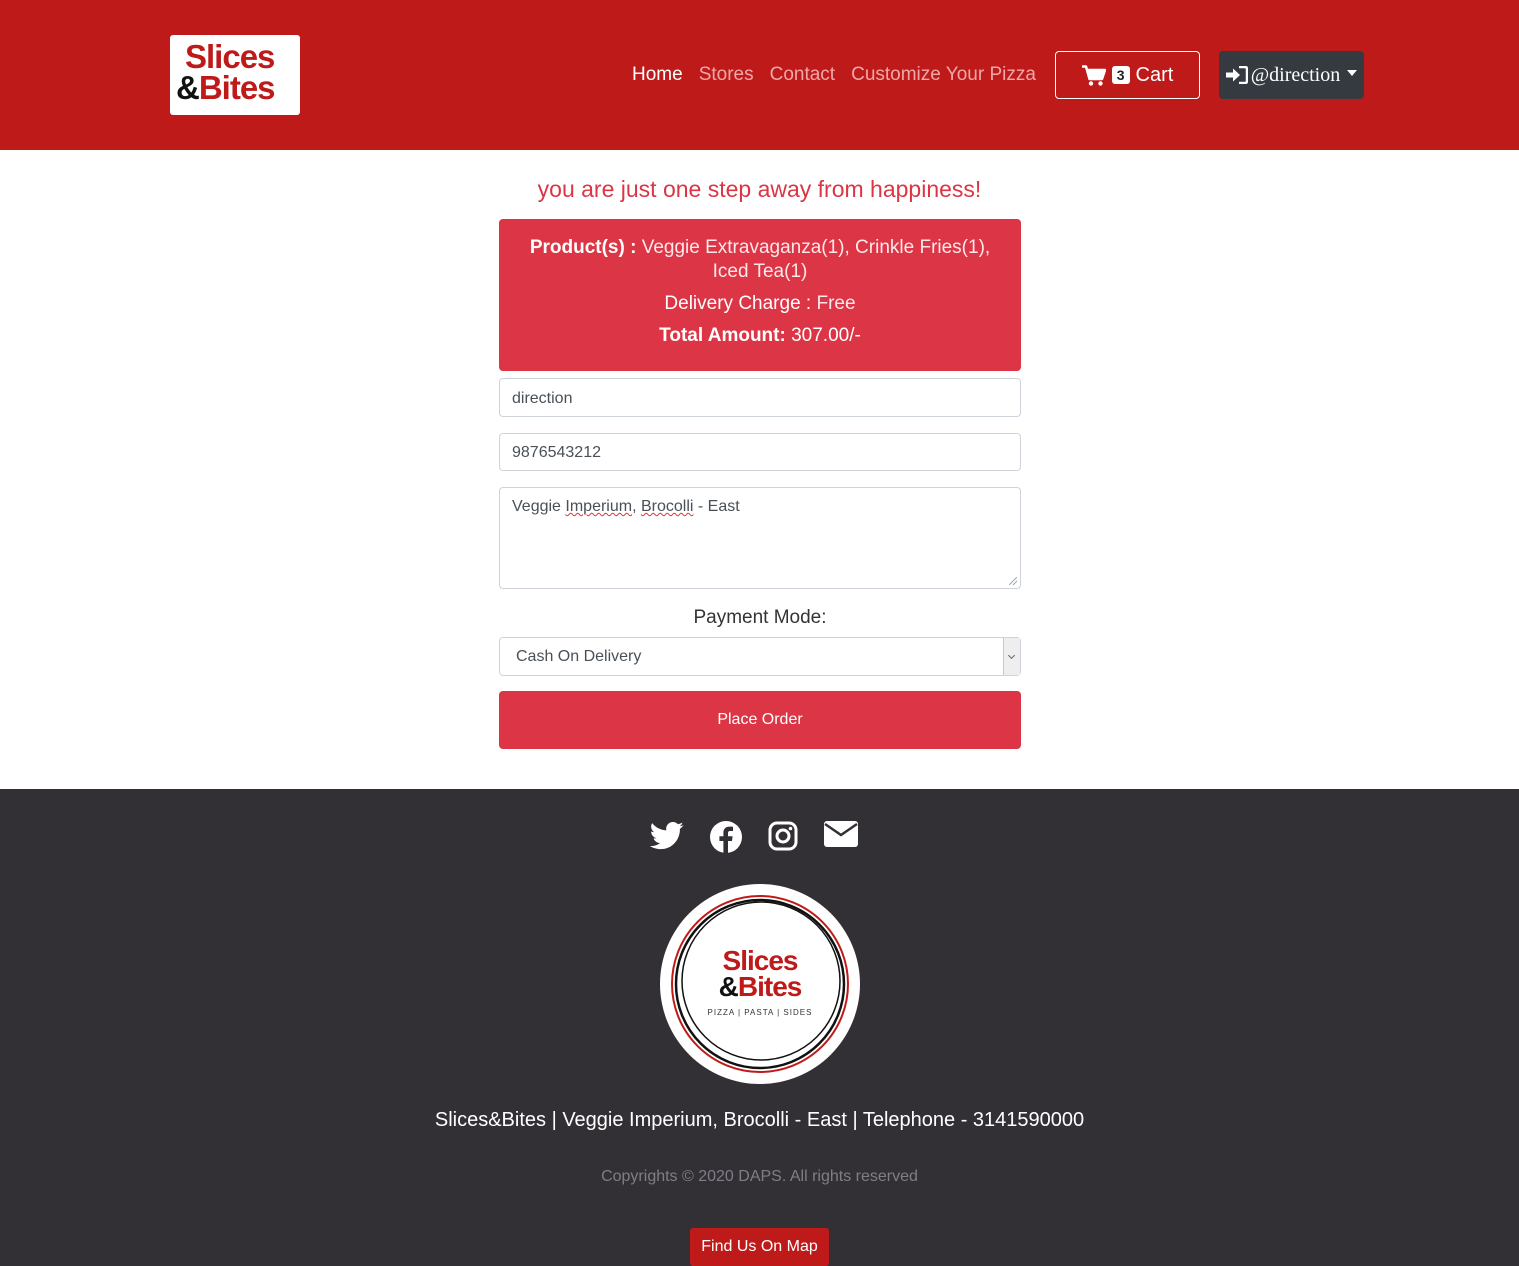 The image size is (1519, 1266). I want to click on user-dropdown-button: @direction, so click(1291, 75).